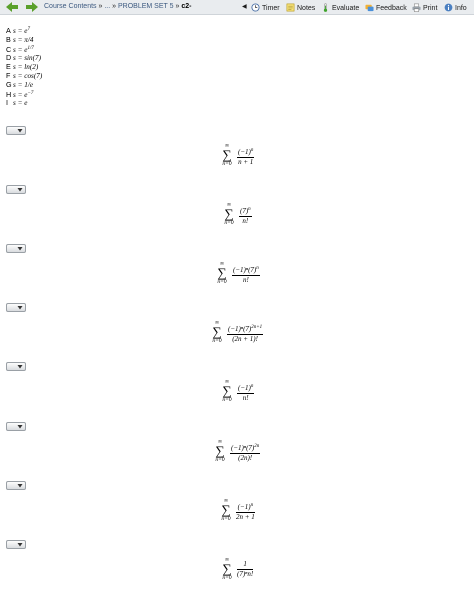 This screenshot has width=474, height=594. I want to click on fraction-denominator: (7)ⁿn!, so click(245, 574).